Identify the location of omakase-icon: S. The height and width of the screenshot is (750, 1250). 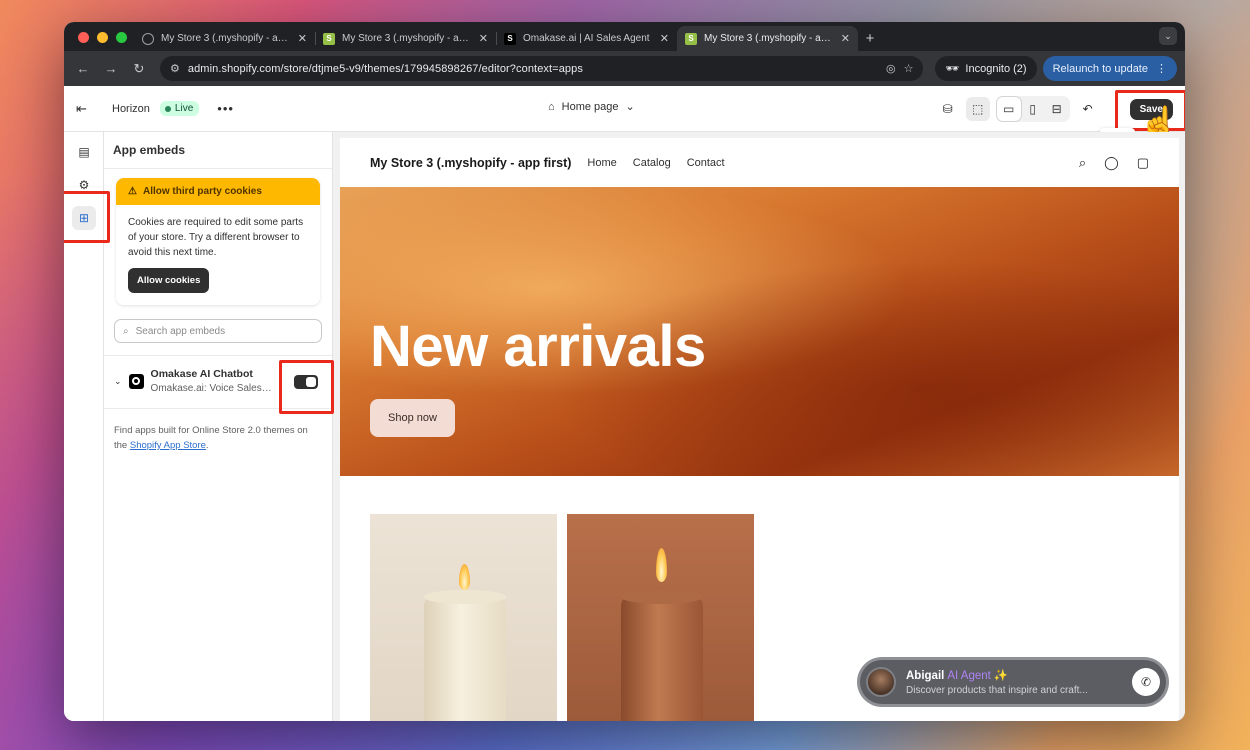
(510, 38).